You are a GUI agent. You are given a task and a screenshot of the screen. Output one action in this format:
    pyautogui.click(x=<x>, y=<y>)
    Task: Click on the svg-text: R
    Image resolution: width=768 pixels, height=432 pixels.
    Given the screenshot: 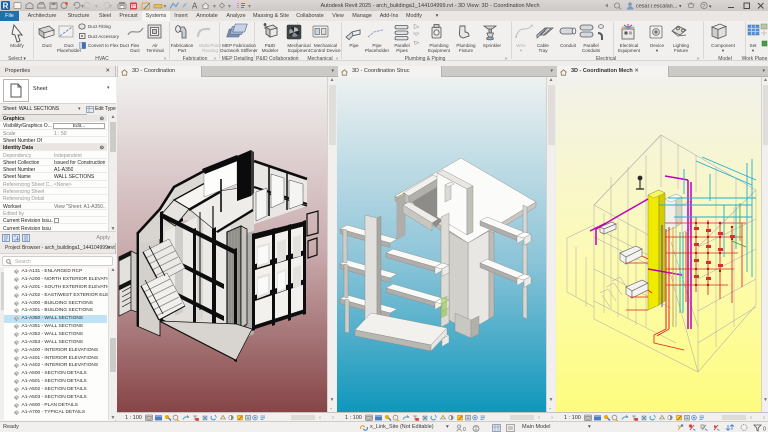 What is the action you would take?
    pyautogui.click(x=6, y=6)
    